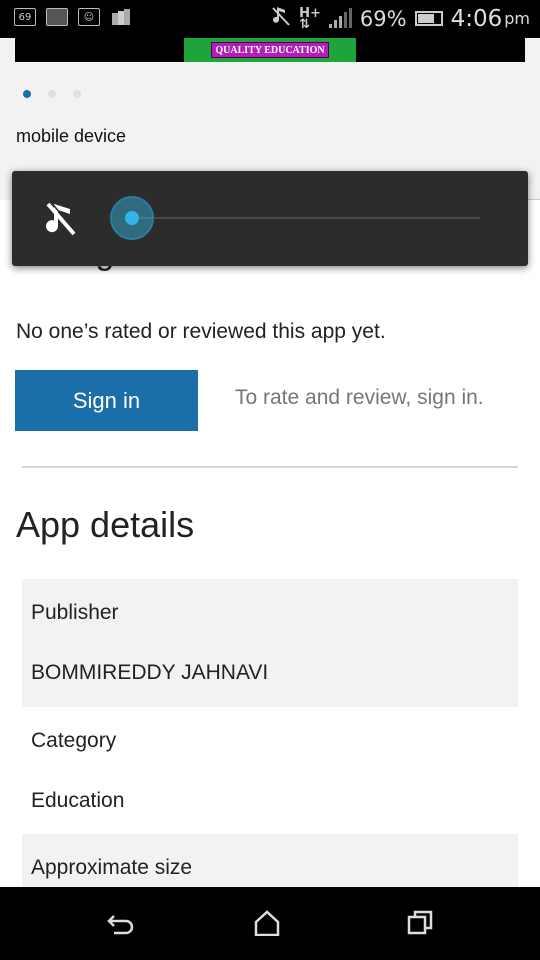 The image size is (540, 960). What do you see at coordinates (270, 770) in the screenshot?
I see `category-row: Category Education` at bounding box center [270, 770].